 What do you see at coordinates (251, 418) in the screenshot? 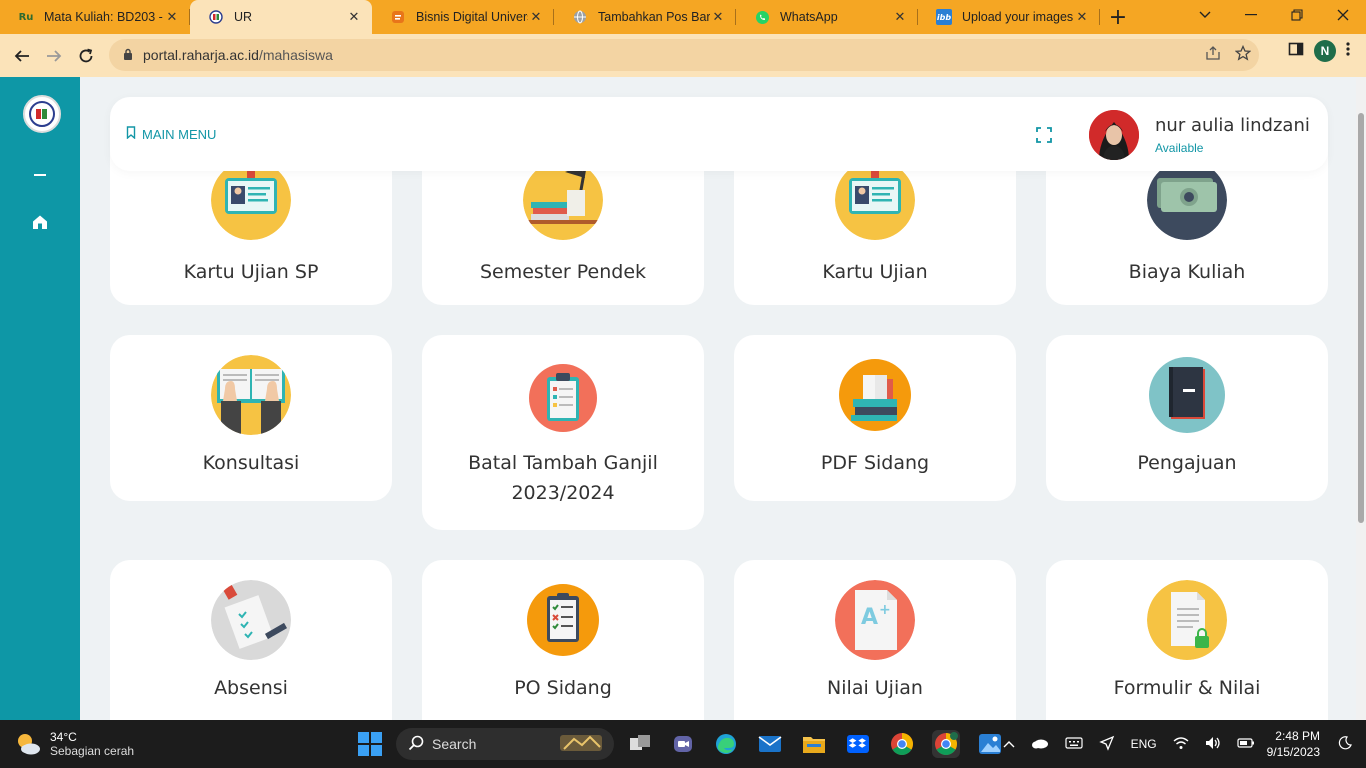
I see `menu-card-konsultasi: Konsultasi` at bounding box center [251, 418].